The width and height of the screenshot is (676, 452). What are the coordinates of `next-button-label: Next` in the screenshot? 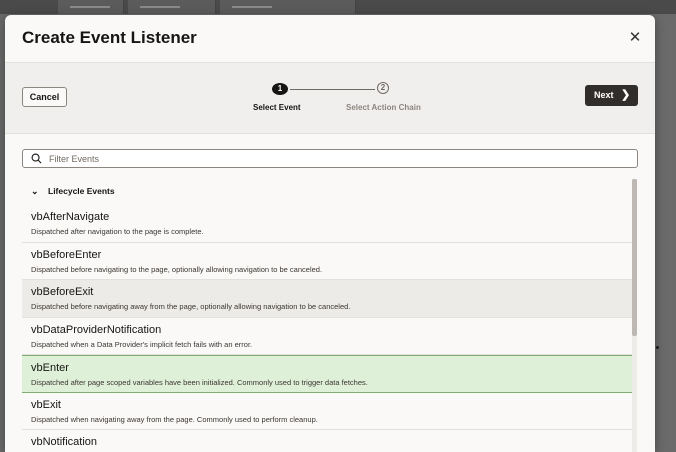 It's located at (604, 95).